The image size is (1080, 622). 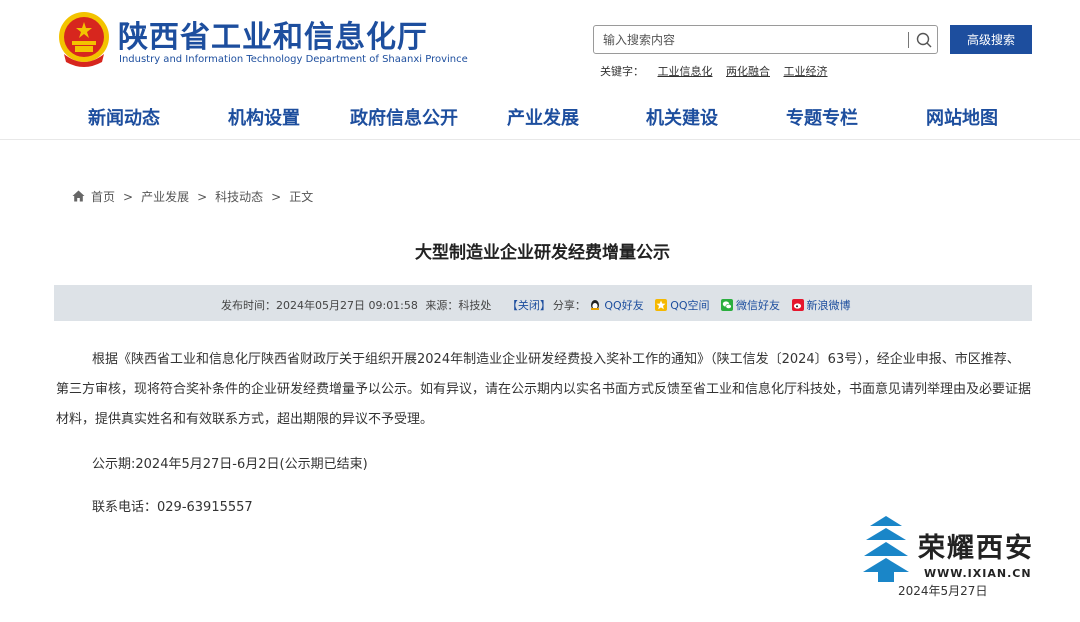 What do you see at coordinates (78, 196) in the screenshot?
I see `home-icon` at bounding box center [78, 196].